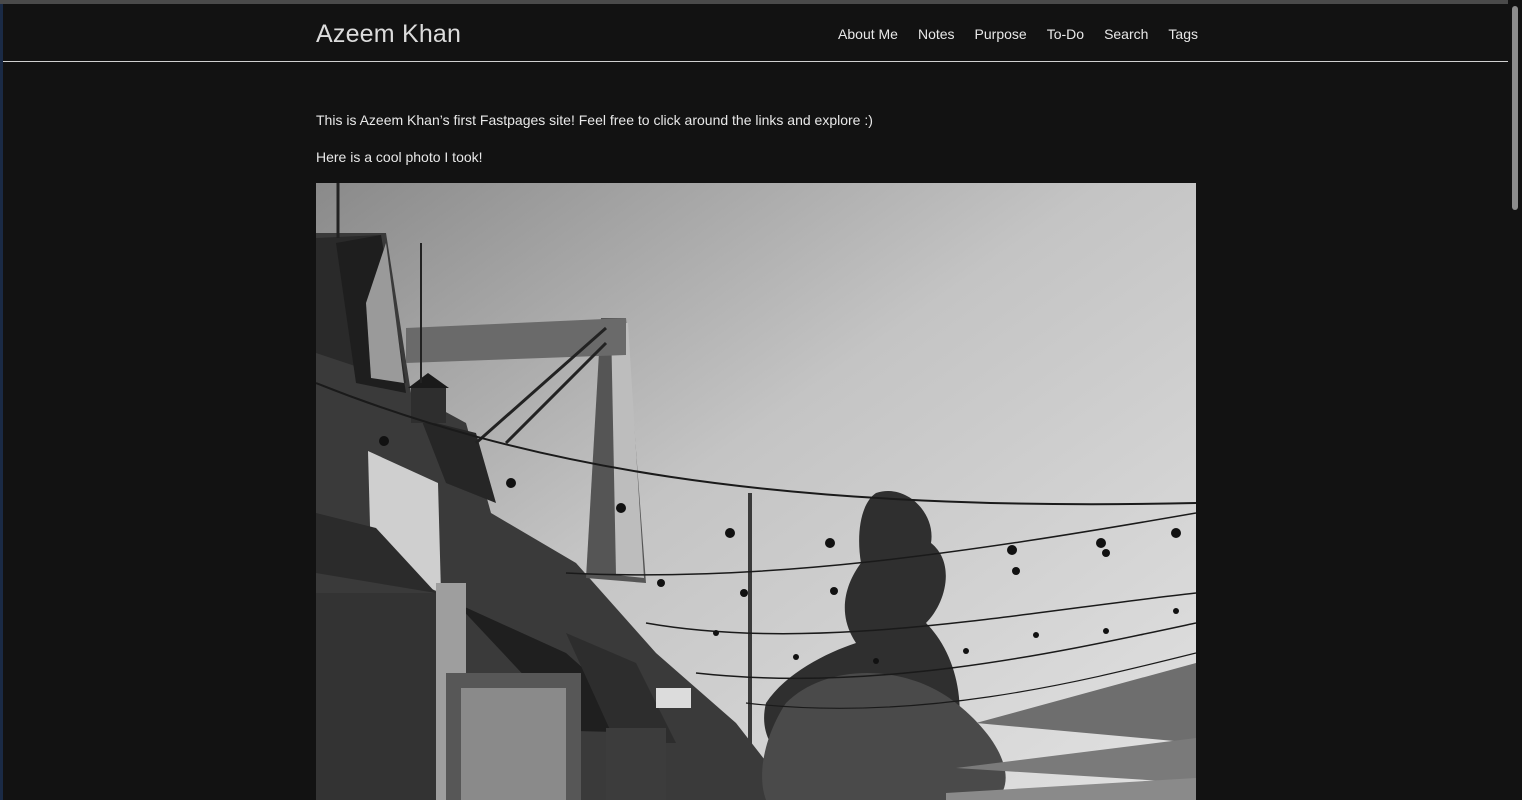 This screenshot has height=800, width=1522. I want to click on scrollbar-thumb, so click(1515, 108).